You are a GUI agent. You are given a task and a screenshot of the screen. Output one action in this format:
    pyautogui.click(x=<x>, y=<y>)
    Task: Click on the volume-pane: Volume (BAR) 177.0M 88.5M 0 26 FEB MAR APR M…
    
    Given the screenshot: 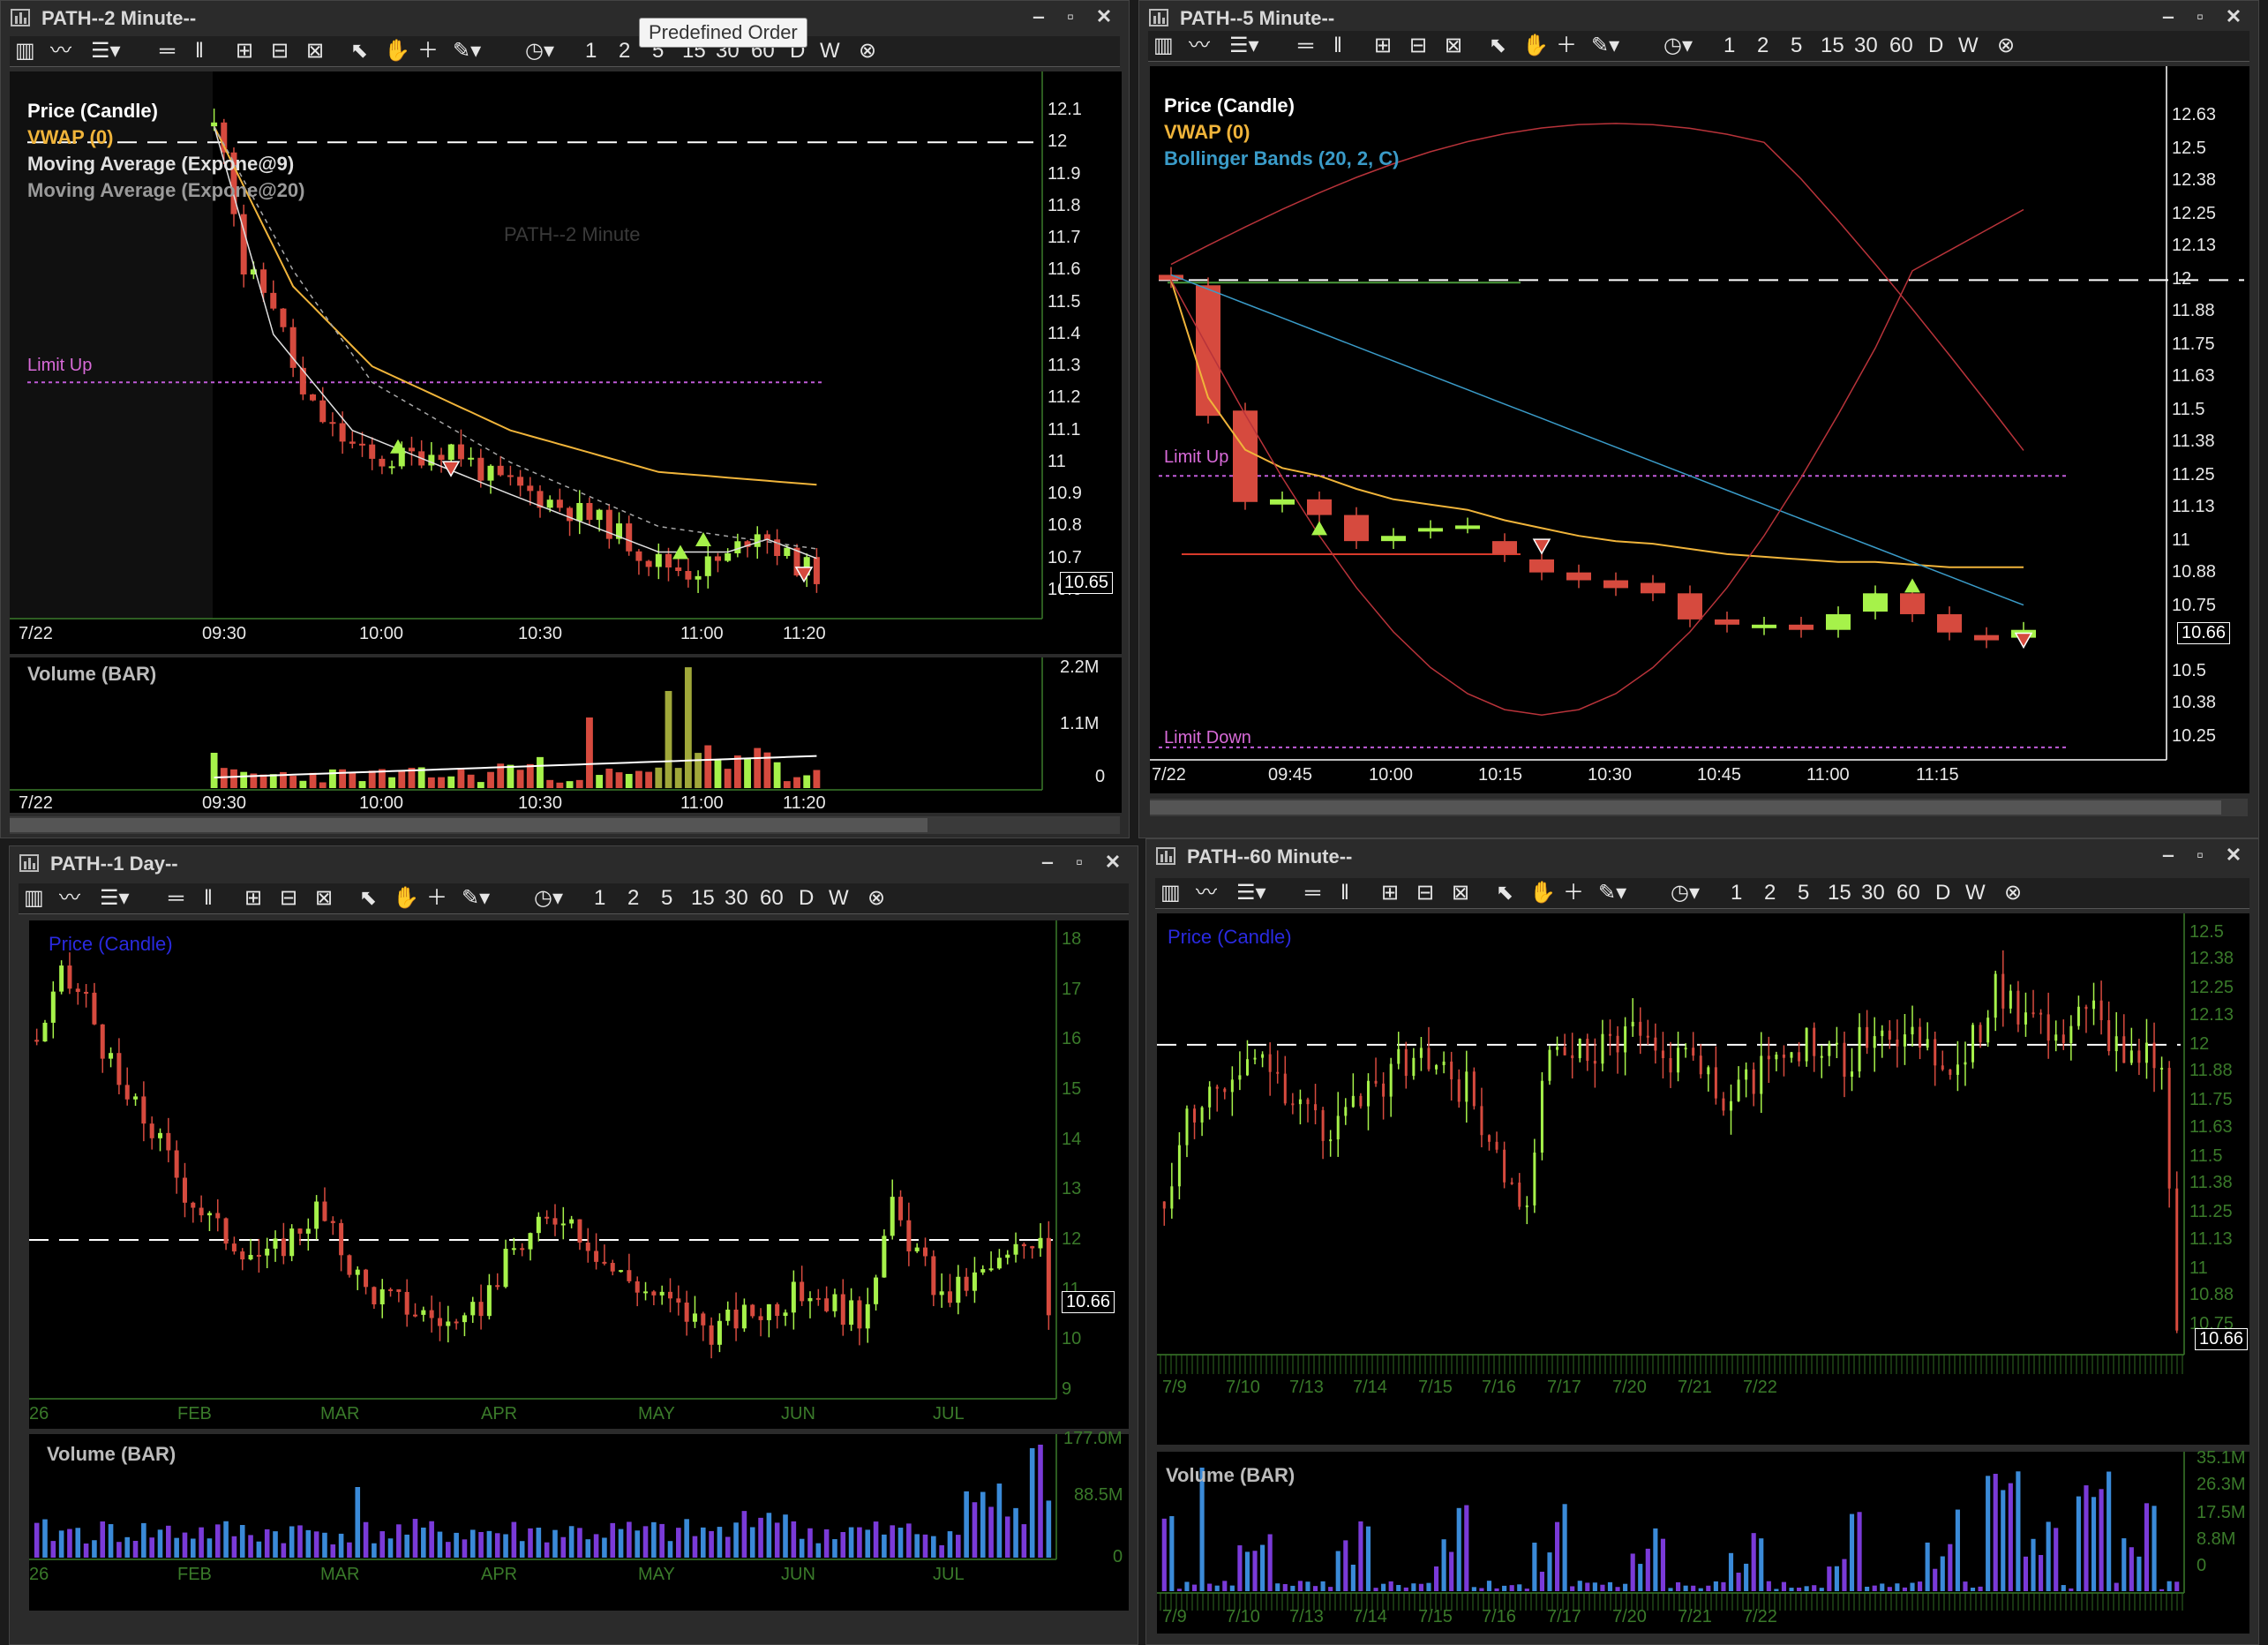 What is the action you would take?
    pyautogui.click(x=579, y=1520)
    